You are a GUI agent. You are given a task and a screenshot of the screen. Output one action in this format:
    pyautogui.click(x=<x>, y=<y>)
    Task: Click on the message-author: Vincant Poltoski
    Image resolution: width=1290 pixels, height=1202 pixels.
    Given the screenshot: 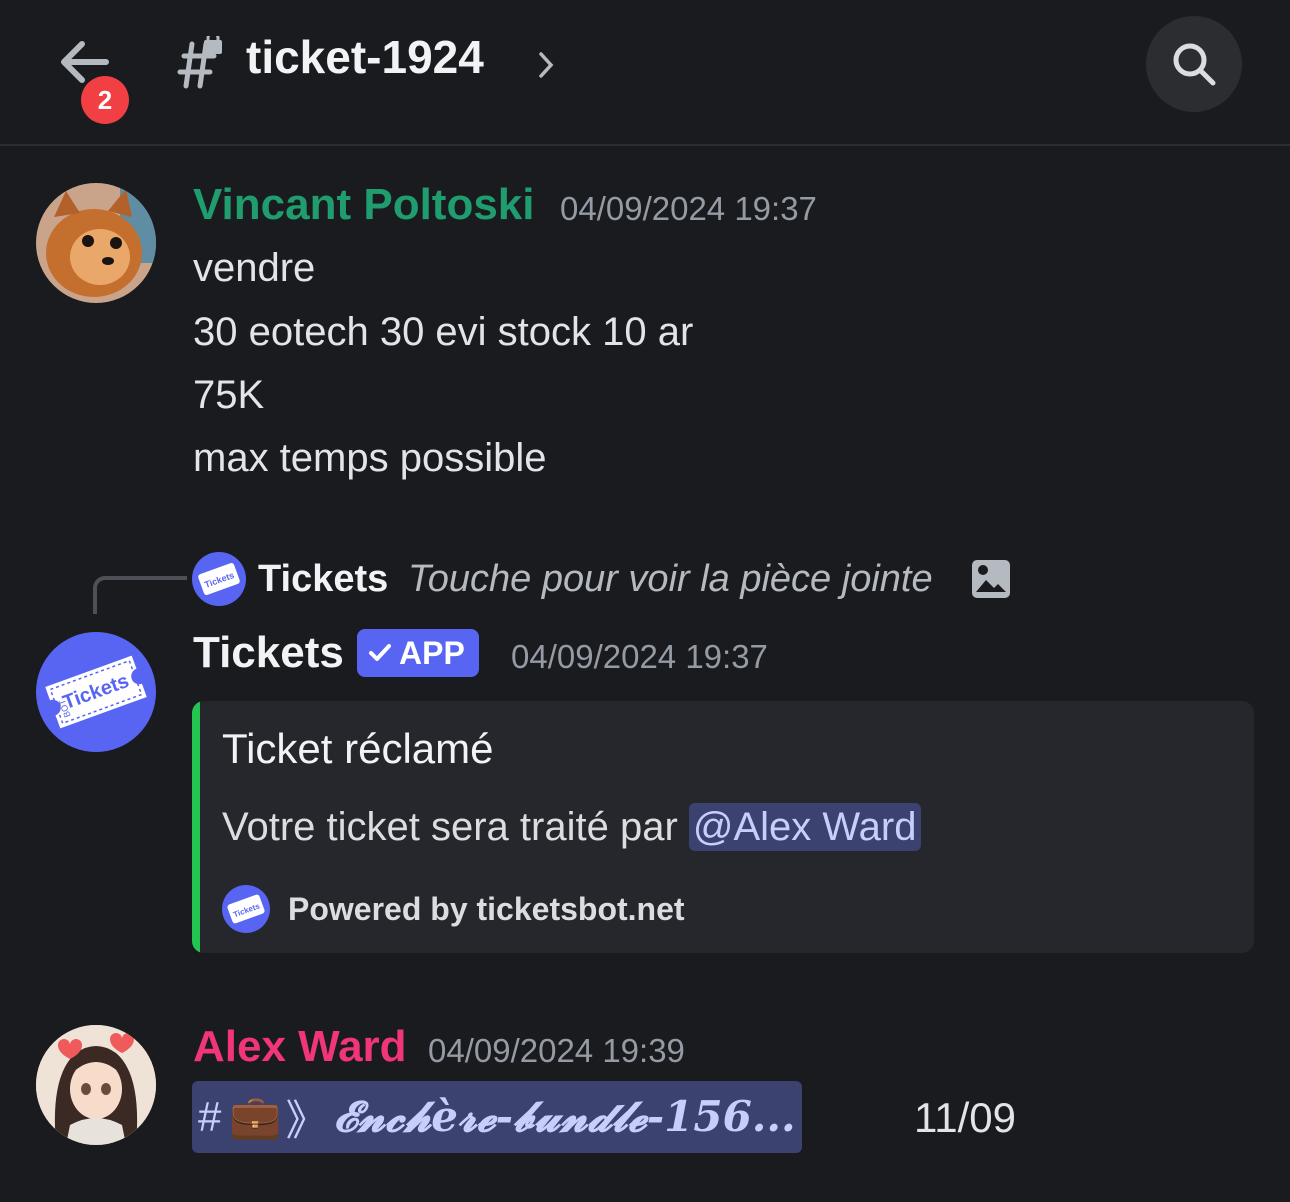 What is the action you would take?
    pyautogui.click(x=364, y=205)
    